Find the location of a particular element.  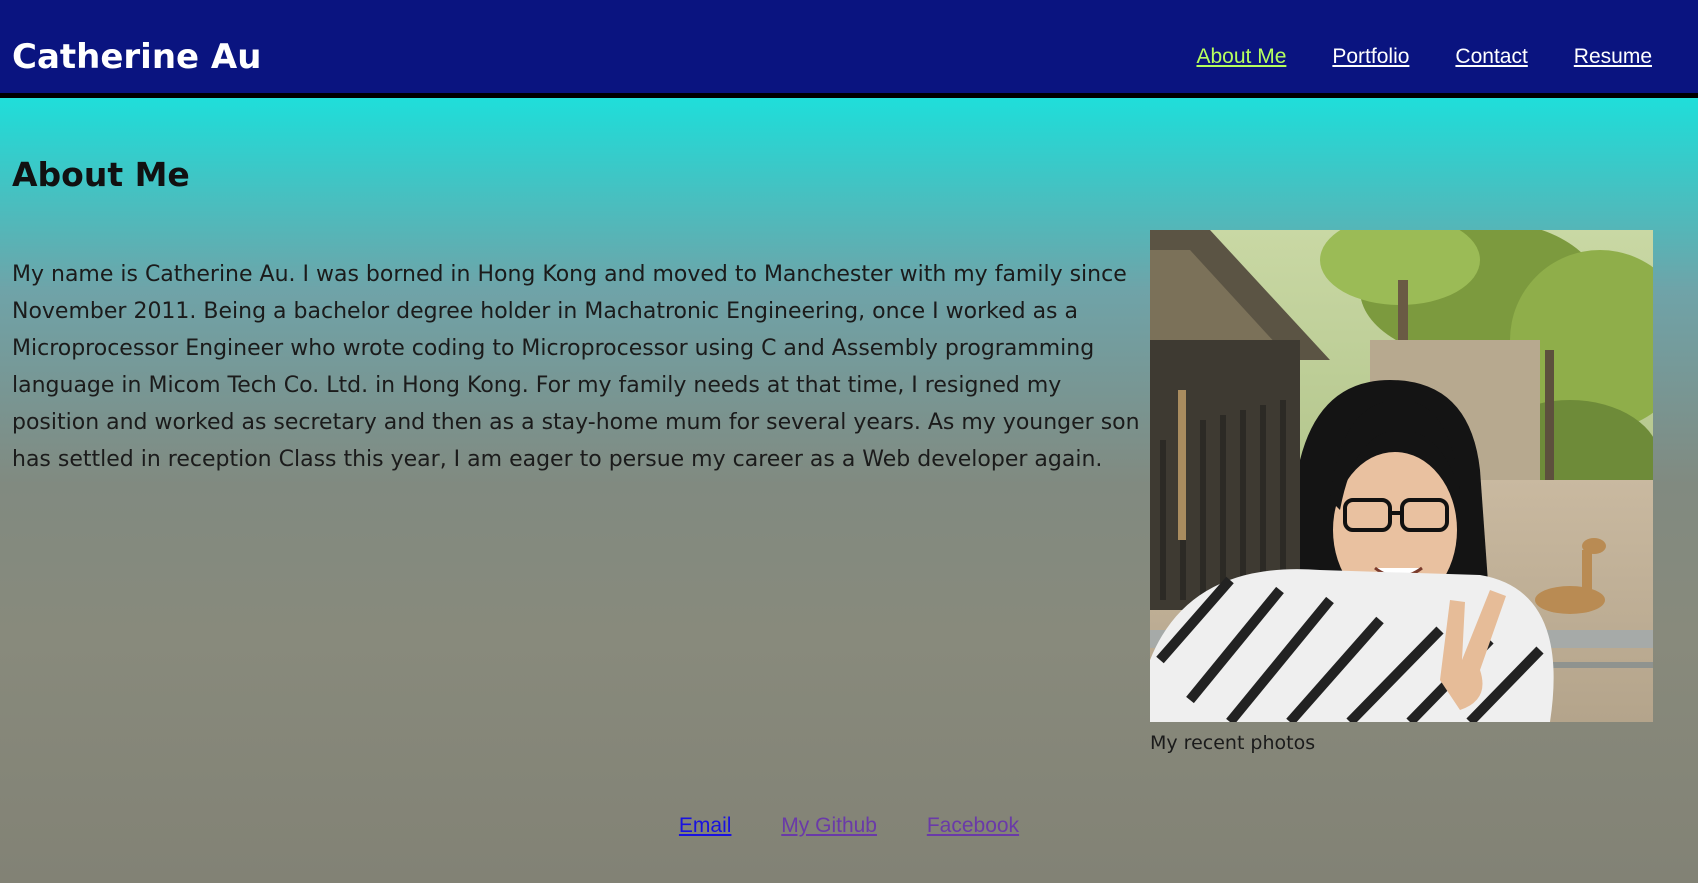

nav-contact-link: Contact is located at coordinates (1491, 56).